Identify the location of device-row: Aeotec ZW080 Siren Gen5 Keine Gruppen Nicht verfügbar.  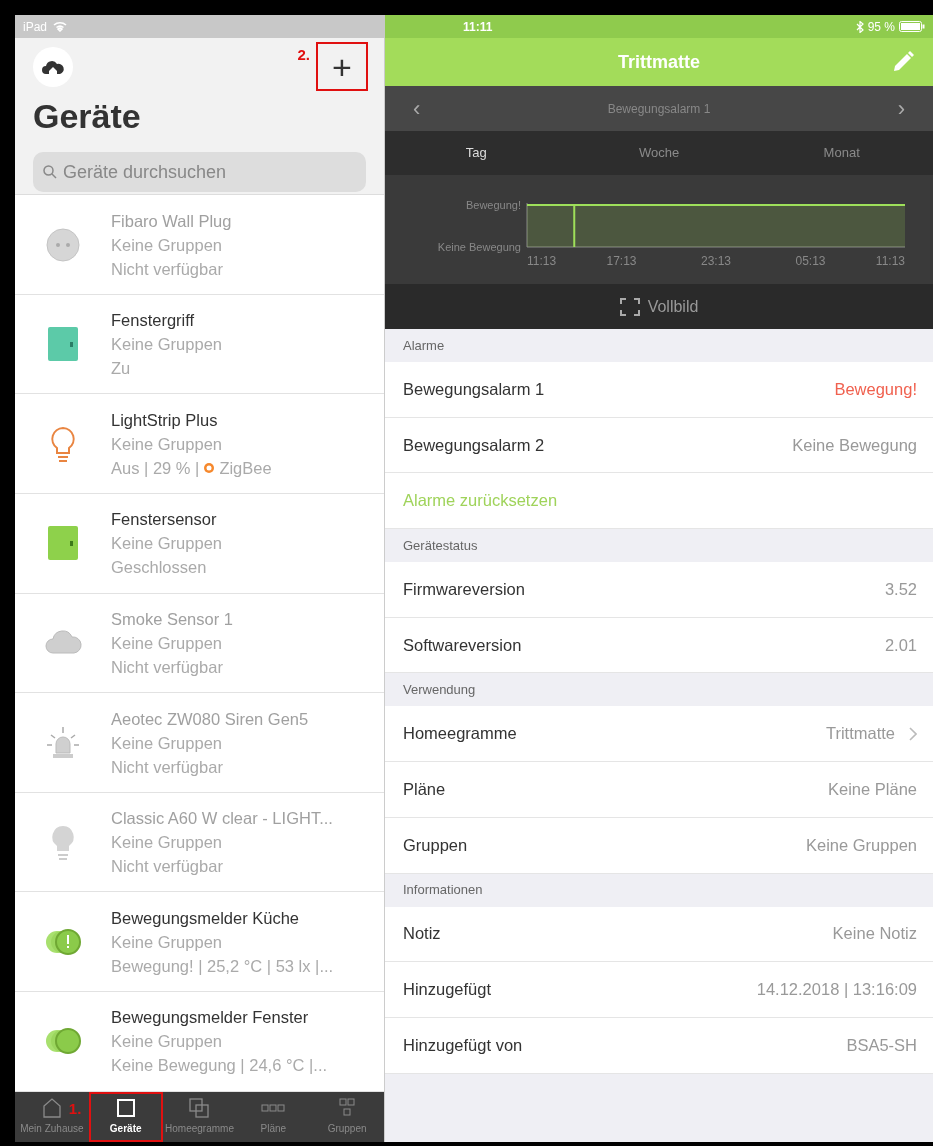
(199, 743).